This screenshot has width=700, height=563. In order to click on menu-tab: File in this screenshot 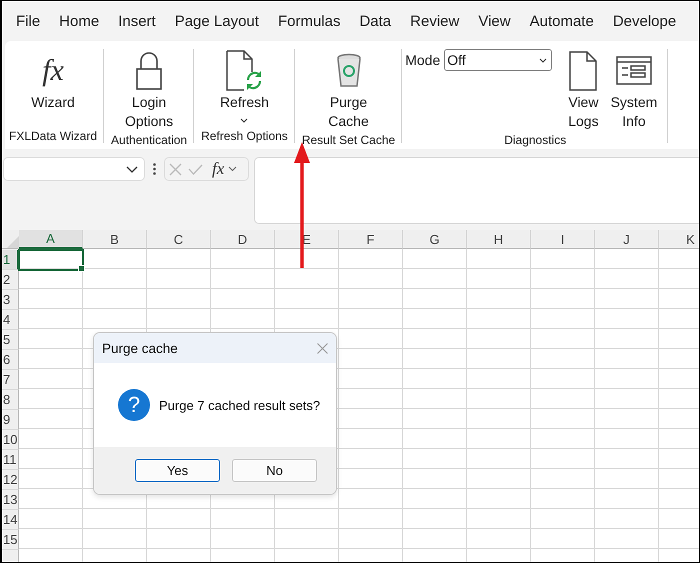, I will do `click(28, 21)`.